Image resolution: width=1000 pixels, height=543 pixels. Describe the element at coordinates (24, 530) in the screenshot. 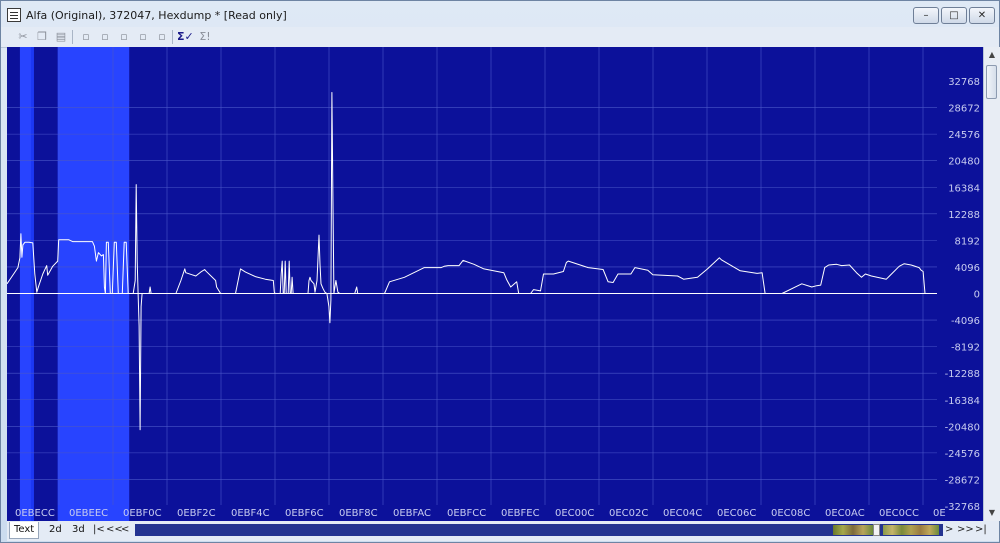

I see `tab-text: Text` at that location.